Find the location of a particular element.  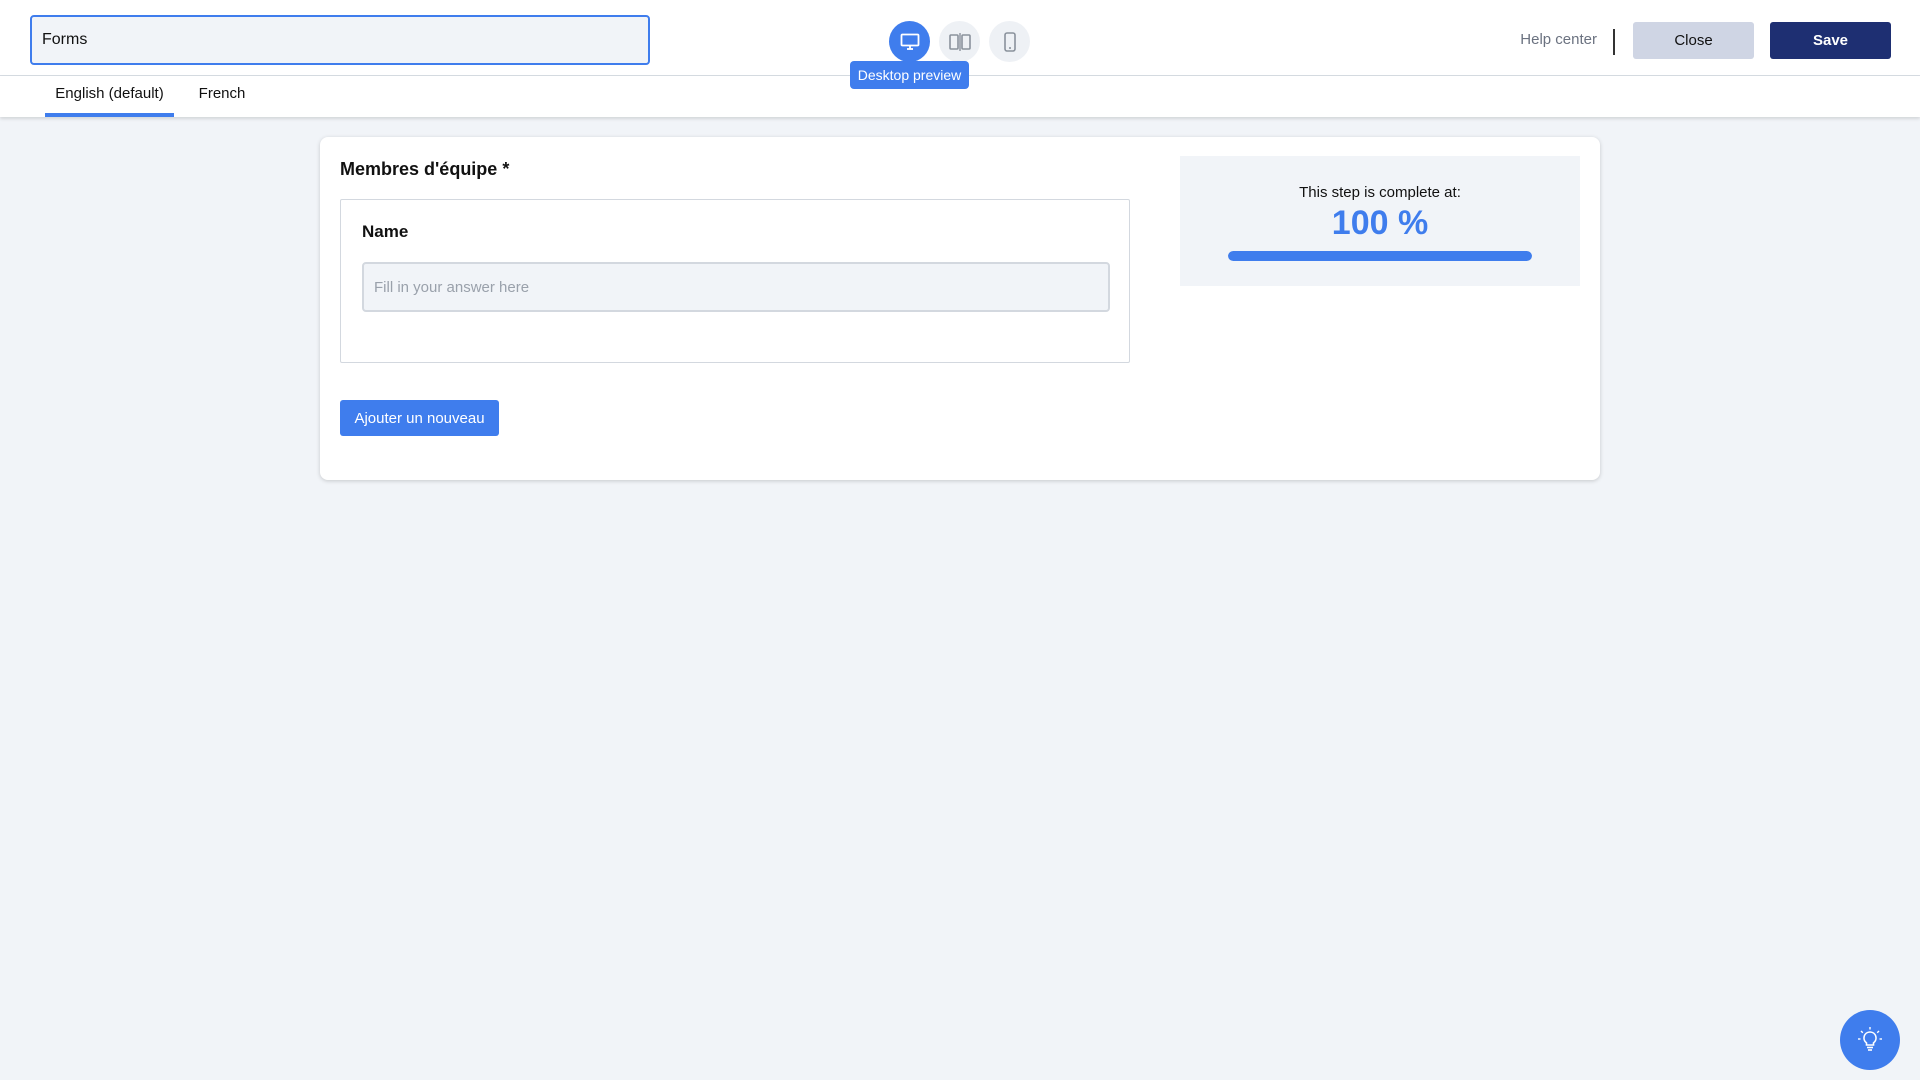

add-new-button: Ajouter un nouveau is located at coordinates (419, 418).